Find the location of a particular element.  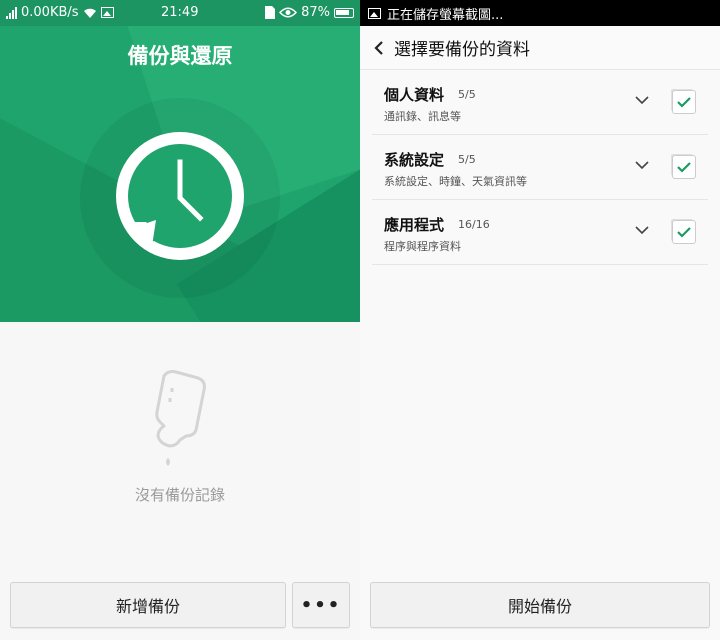

page-title: 備份與還原 is located at coordinates (180, 56).